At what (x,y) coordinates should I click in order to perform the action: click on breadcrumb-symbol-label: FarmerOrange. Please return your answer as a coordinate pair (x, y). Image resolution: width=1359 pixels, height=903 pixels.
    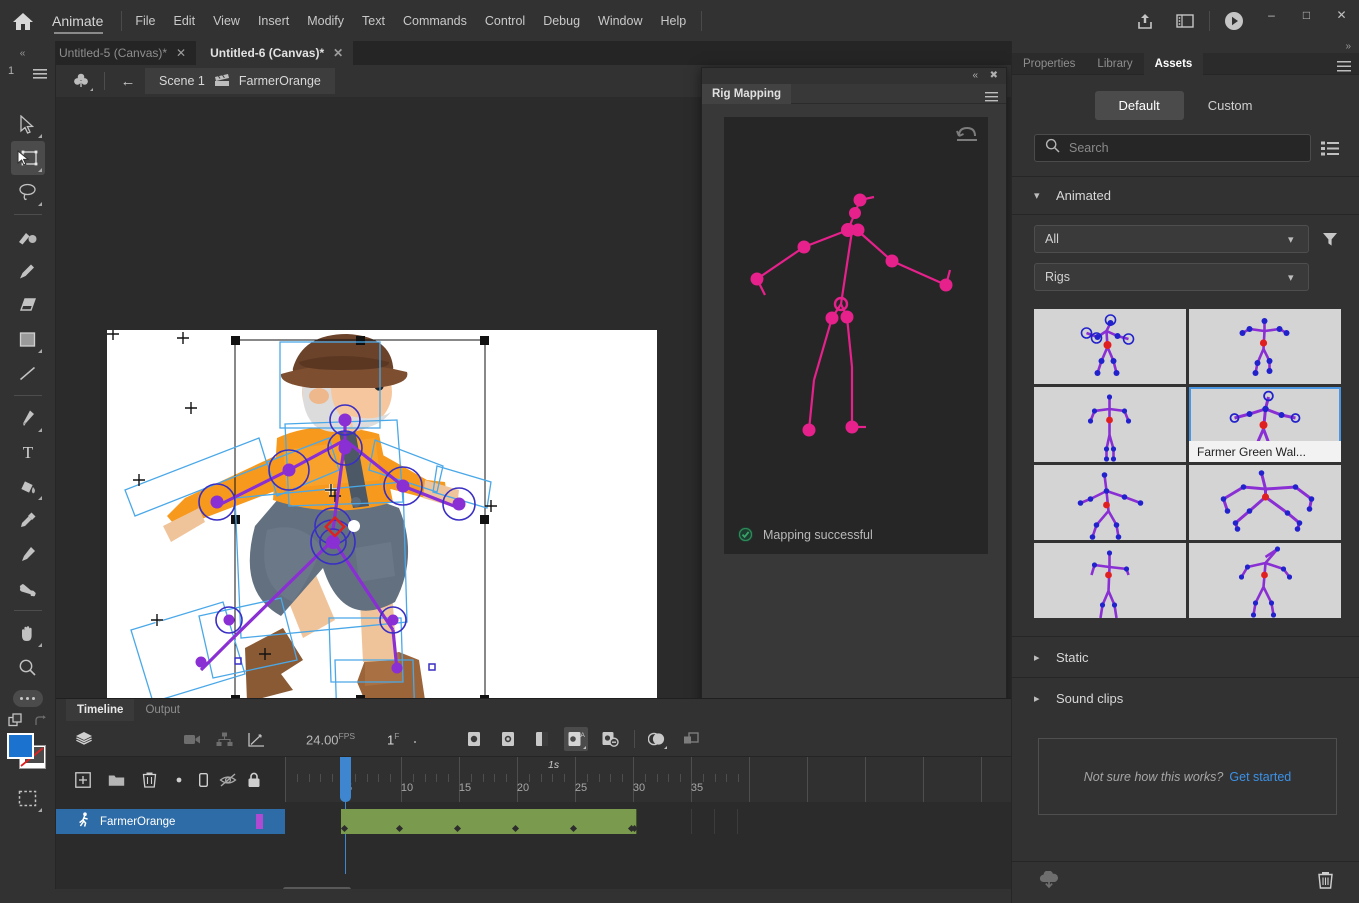
    Looking at the image, I should click on (280, 81).